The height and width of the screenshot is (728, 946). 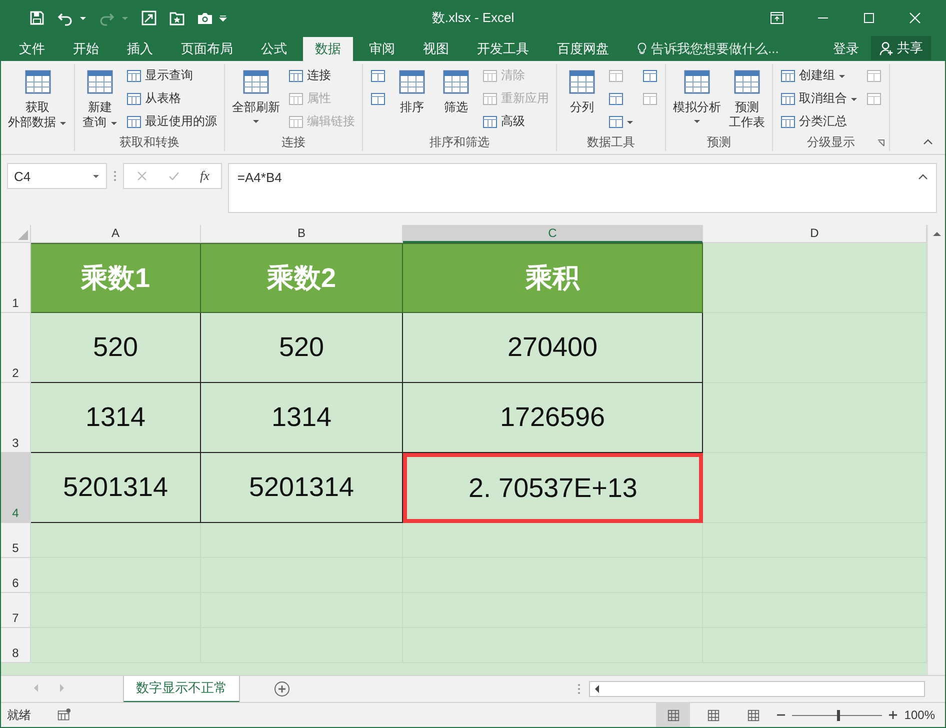 I want to click on ribbon-button: 连接, so click(x=321, y=75).